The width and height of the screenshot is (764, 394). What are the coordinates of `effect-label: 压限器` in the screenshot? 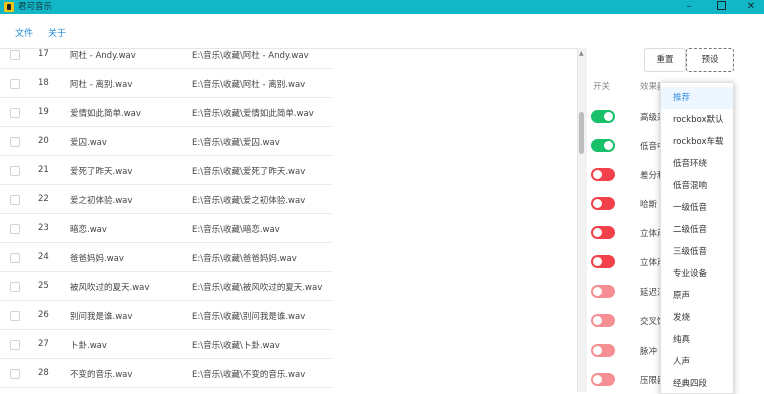 It's located at (651, 381).